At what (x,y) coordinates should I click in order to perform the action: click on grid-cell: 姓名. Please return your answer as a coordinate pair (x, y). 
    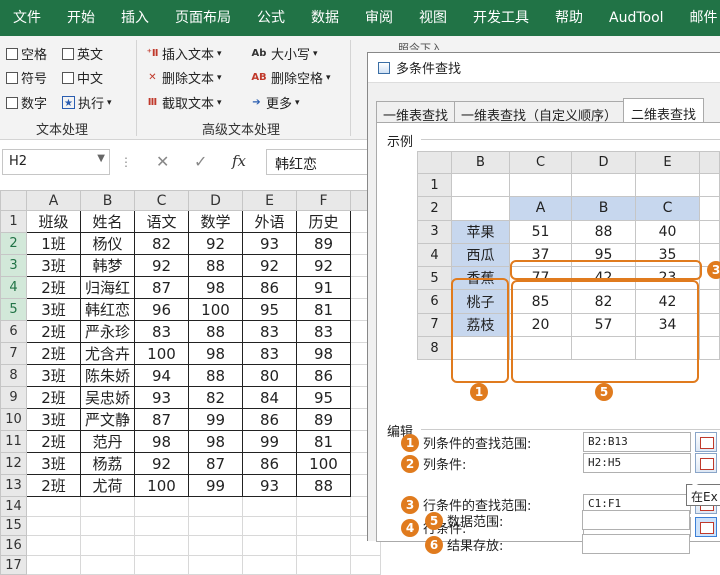
    Looking at the image, I should click on (107, 221).